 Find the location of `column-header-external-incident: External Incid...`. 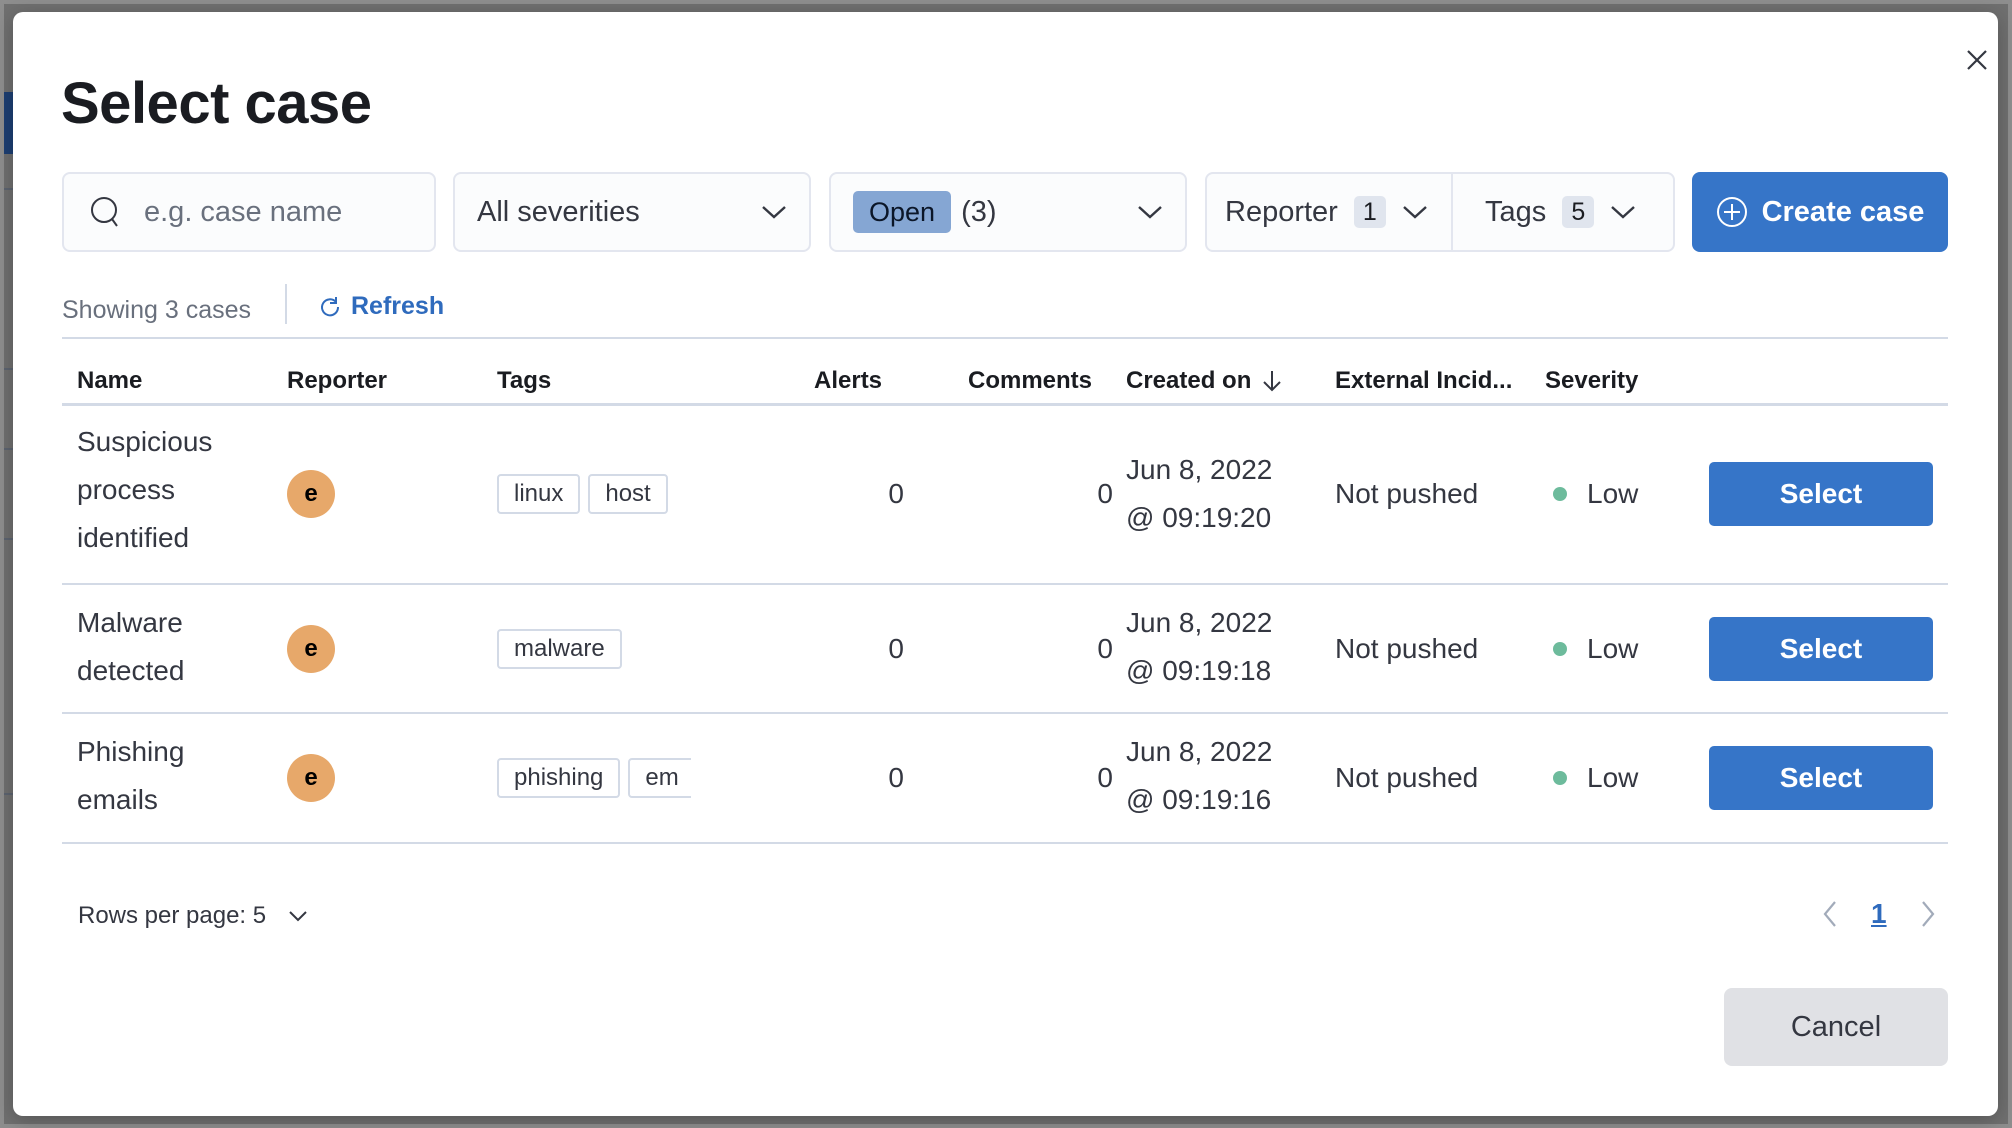

column-header-external-incident: External Incid... is located at coordinates (1423, 381).